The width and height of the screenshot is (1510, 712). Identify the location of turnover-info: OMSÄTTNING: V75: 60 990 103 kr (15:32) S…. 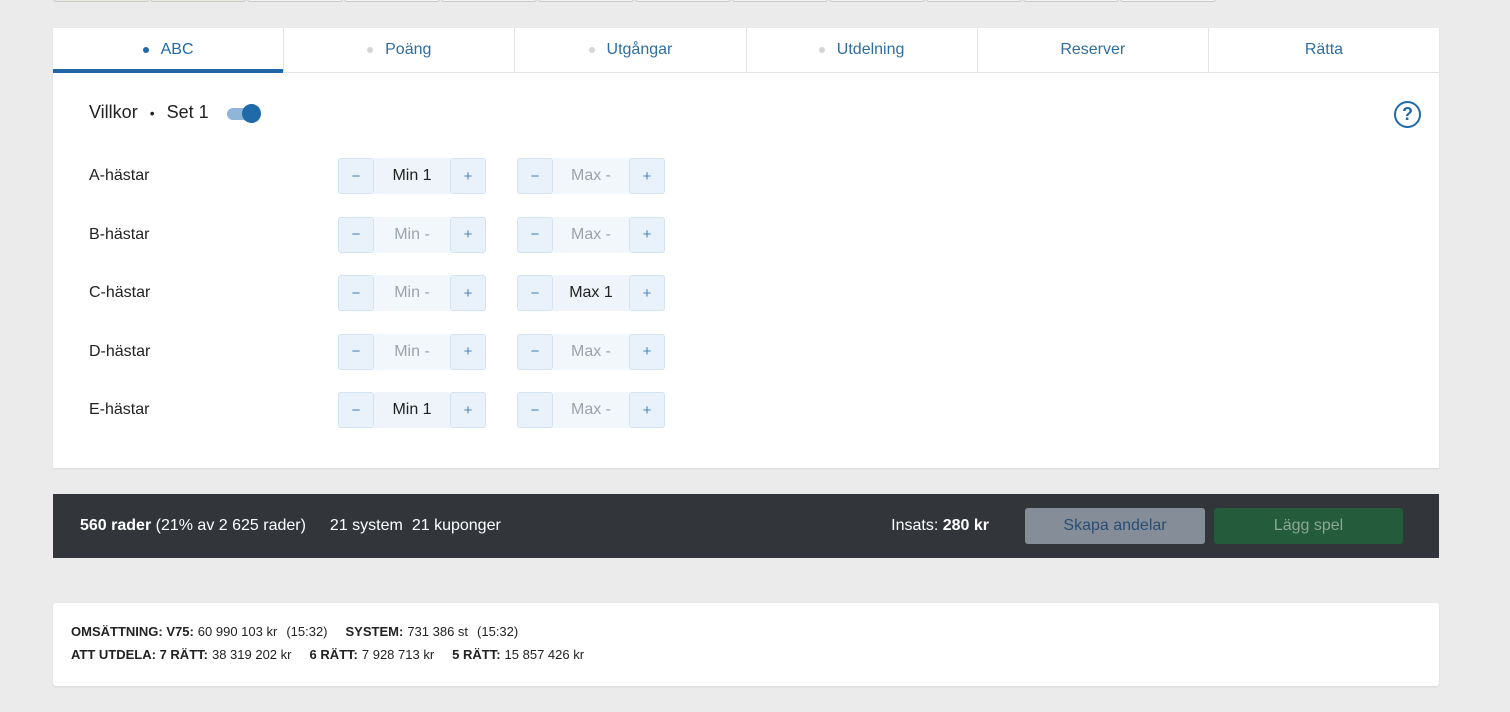
(746, 644).